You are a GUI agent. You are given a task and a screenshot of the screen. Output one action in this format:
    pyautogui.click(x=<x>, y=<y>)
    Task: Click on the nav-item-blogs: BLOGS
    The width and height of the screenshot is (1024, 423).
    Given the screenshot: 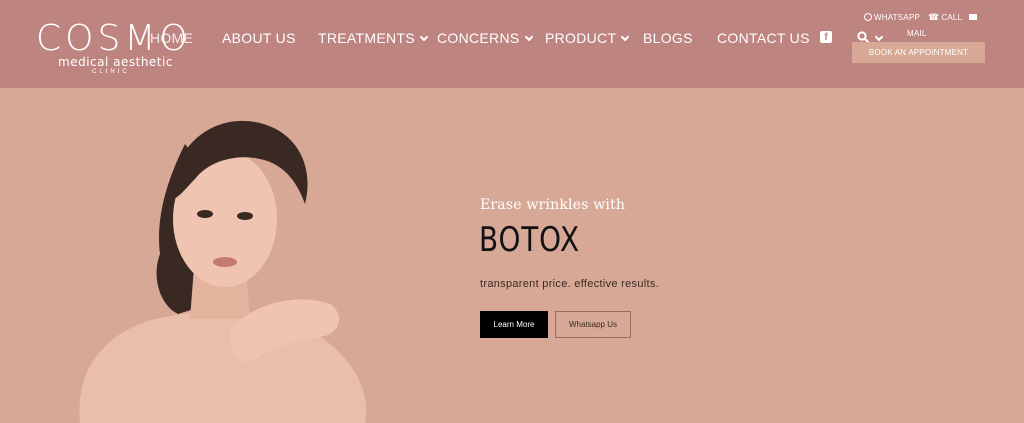 What is the action you would take?
    pyautogui.click(x=668, y=38)
    